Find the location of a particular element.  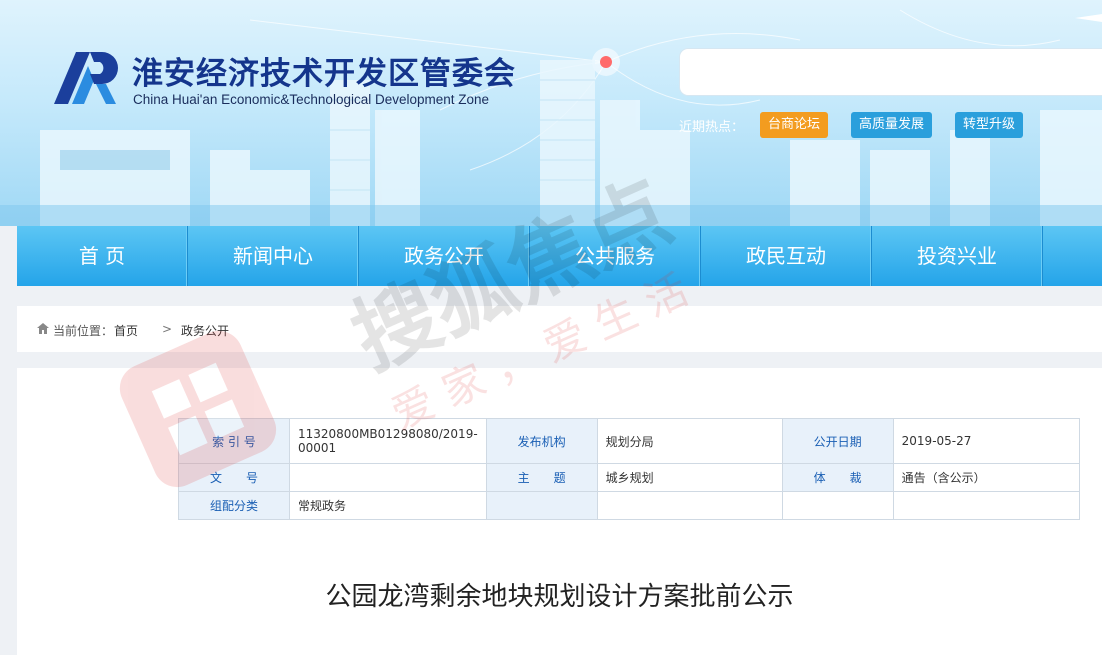

topic-value: 城乡规划 is located at coordinates (689, 477).